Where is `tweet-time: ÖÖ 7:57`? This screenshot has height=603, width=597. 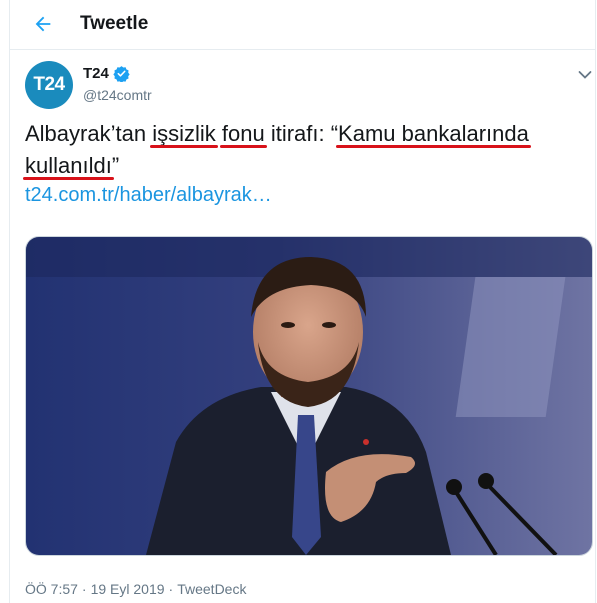 tweet-time: ÖÖ 7:57 is located at coordinates (51, 589).